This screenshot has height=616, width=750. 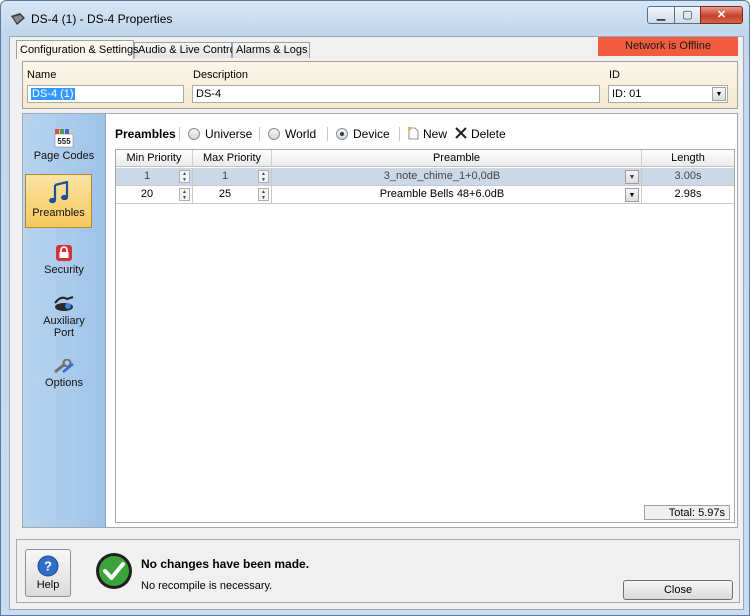 I want to click on preamble-value: 3_note_chime_1+0,0dB, so click(x=442, y=176).